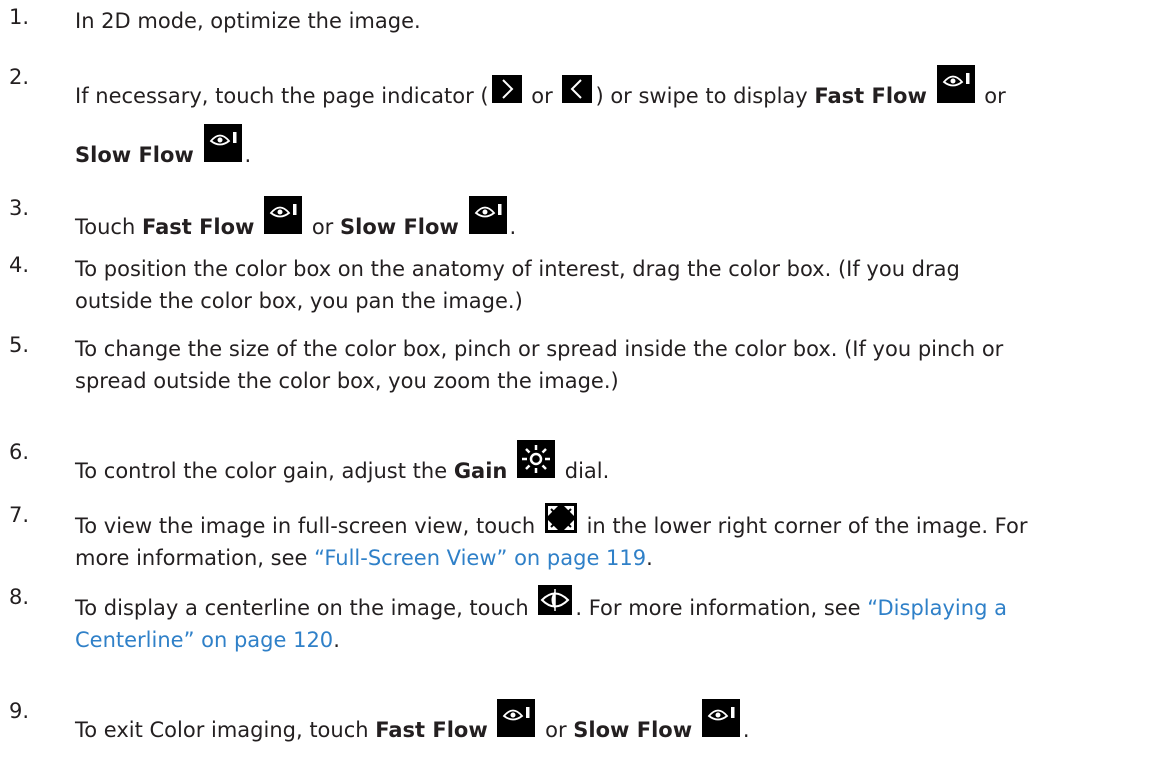  I want to click on step-text: If necessary, touch the page indicator (, so click(282, 96).